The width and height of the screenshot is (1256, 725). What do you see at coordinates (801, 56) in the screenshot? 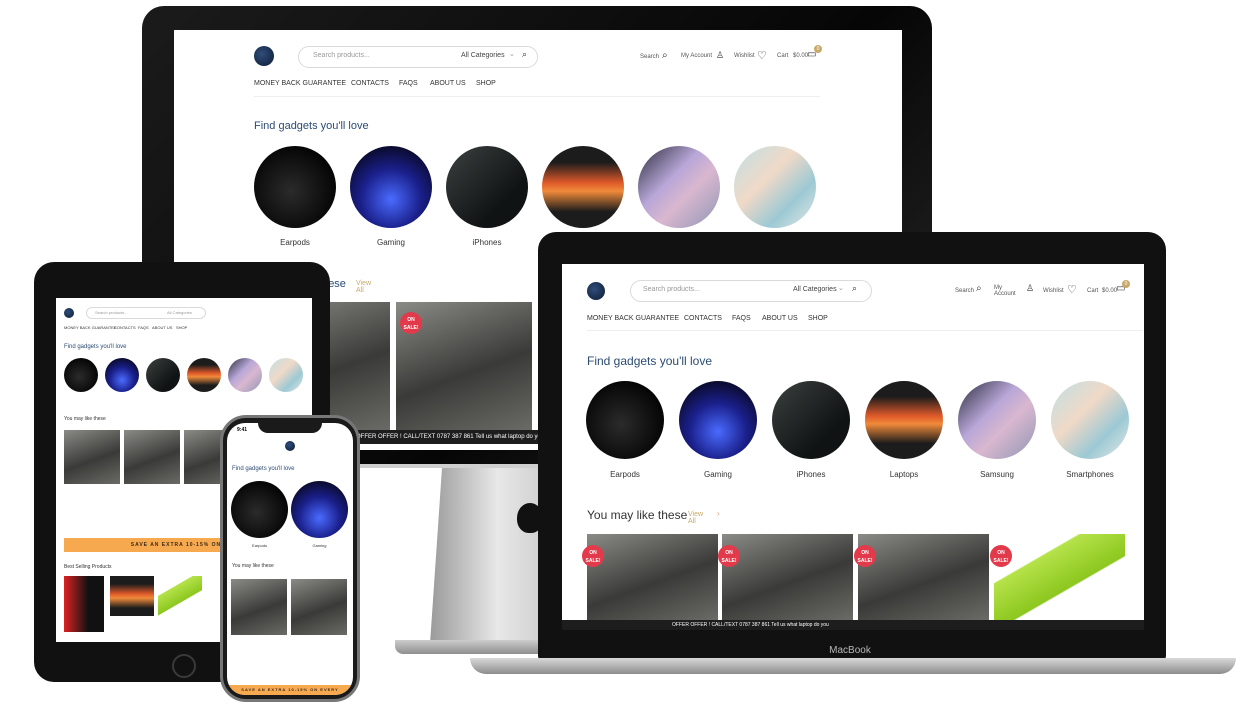
I see `cart-amount: $0.00` at bounding box center [801, 56].